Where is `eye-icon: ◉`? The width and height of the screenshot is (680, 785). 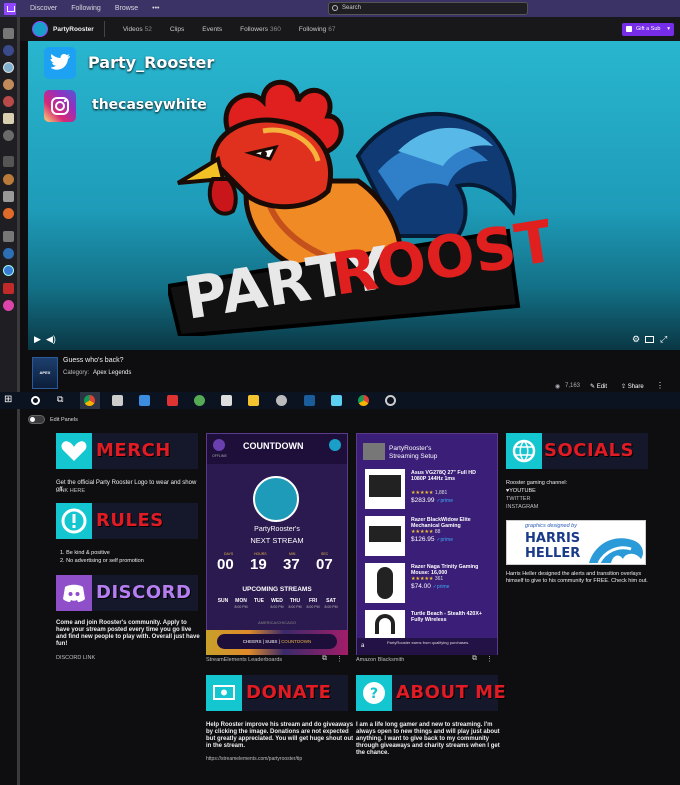 eye-icon: ◉ is located at coordinates (558, 387).